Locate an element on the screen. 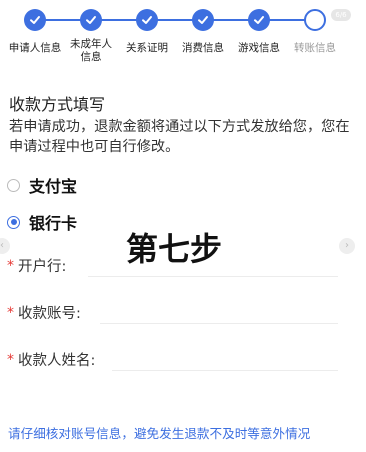  step-6-label: 转账信息 is located at coordinates (315, 48).